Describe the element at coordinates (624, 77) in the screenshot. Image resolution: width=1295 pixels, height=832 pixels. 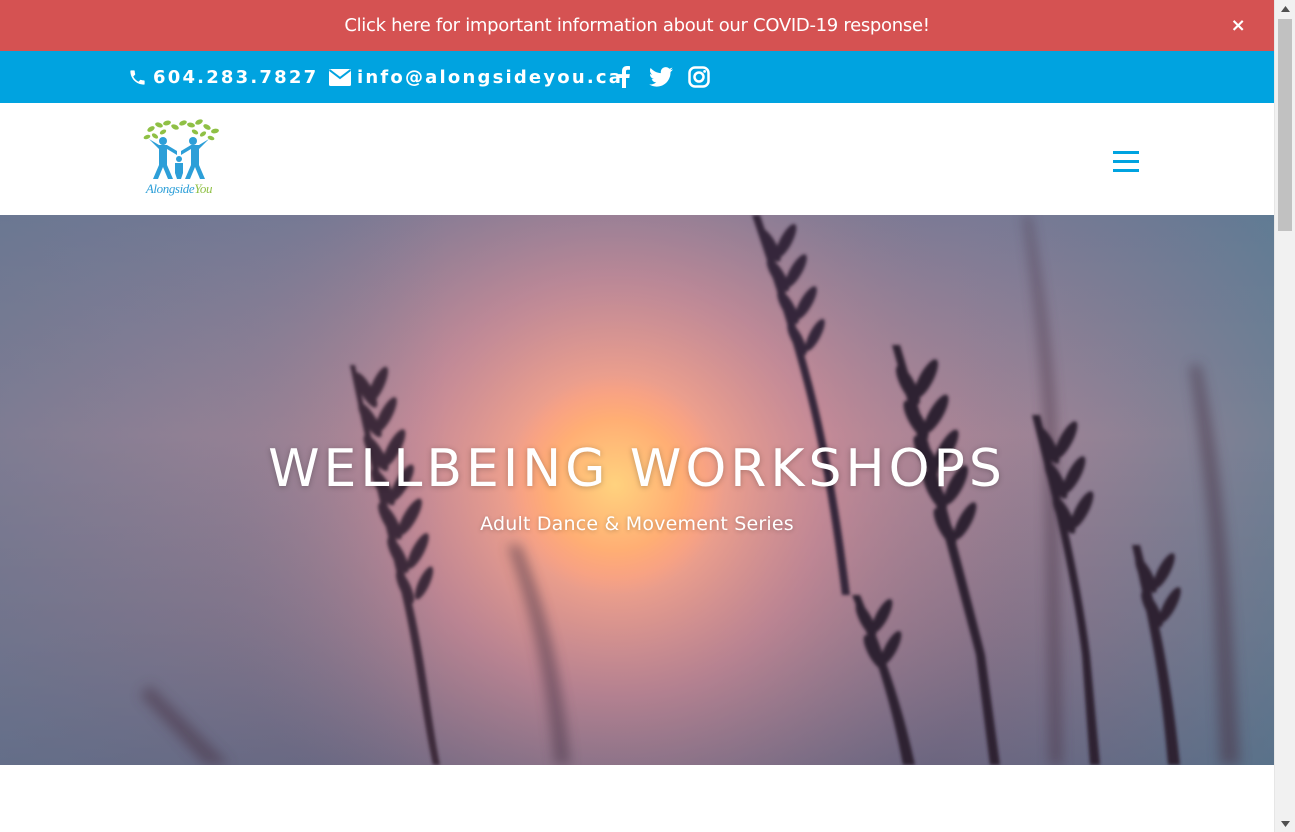
I see `facebook-icon` at that location.